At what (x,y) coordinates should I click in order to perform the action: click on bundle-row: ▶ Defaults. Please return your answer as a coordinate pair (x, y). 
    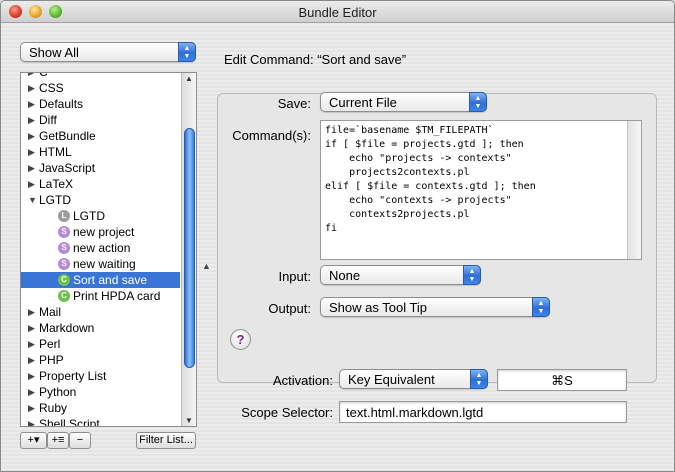
    Looking at the image, I should click on (100, 104).